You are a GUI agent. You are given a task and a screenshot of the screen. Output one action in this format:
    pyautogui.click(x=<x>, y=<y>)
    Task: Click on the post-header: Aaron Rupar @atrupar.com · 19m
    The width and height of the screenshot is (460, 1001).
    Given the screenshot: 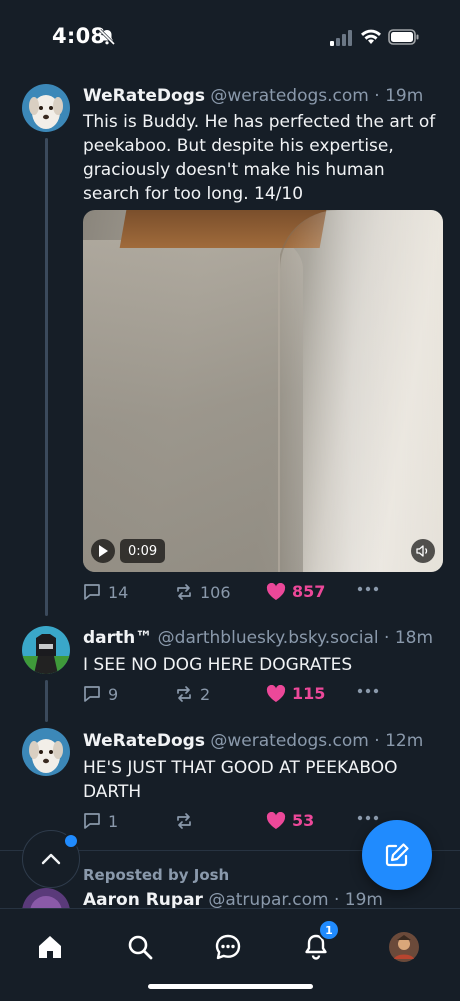 What is the action you would take?
    pyautogui.click(x=233, y=900)
    